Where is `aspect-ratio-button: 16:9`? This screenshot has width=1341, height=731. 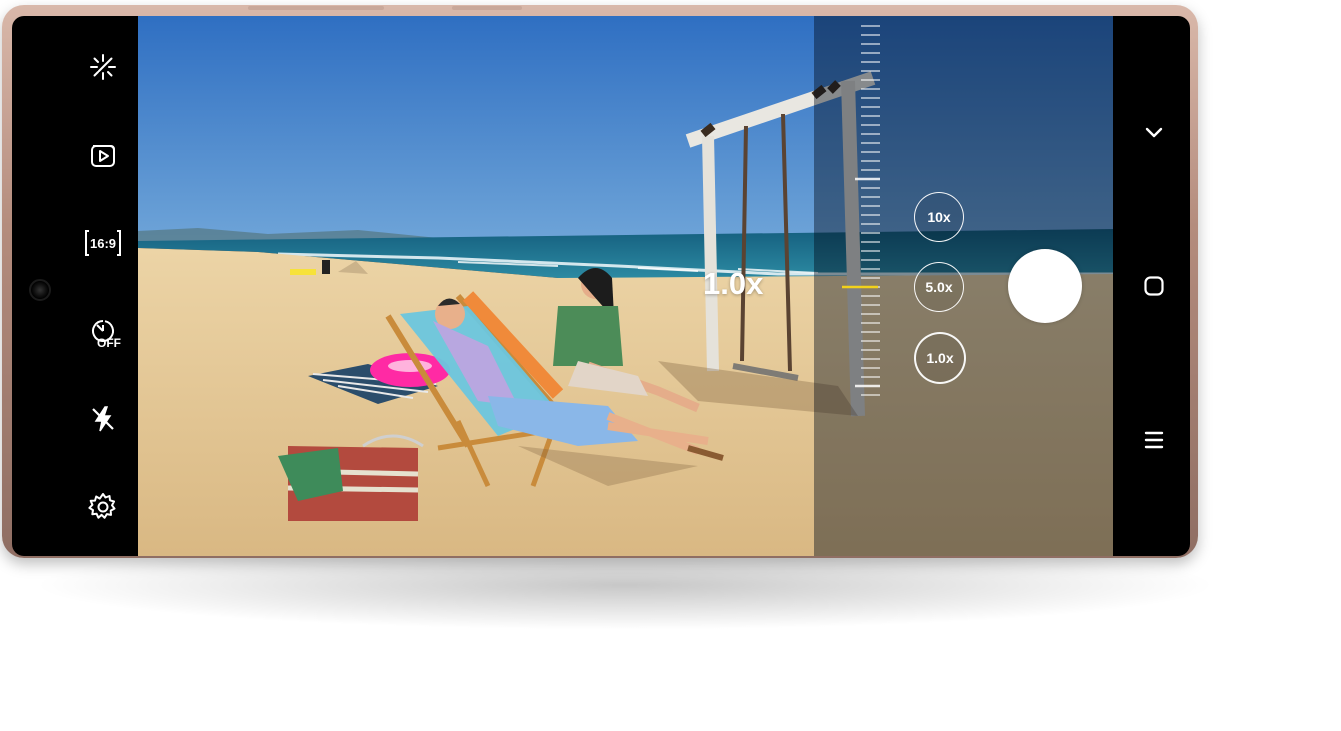
aspect-ratio-button: 16:9 is located at coordinates (103, 243).